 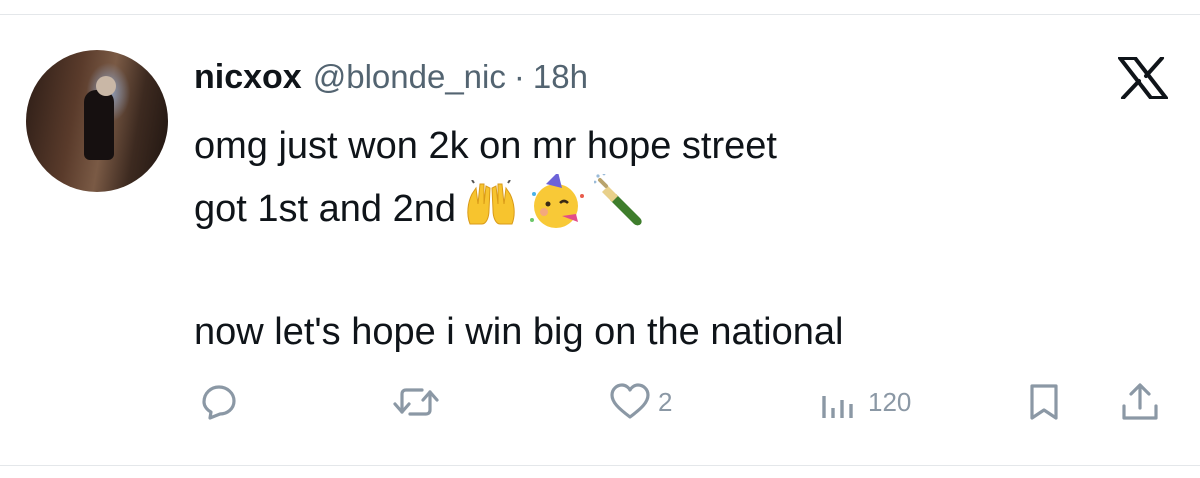 I want to click on champagne-emoji-icon, so click(x=620, y=210).